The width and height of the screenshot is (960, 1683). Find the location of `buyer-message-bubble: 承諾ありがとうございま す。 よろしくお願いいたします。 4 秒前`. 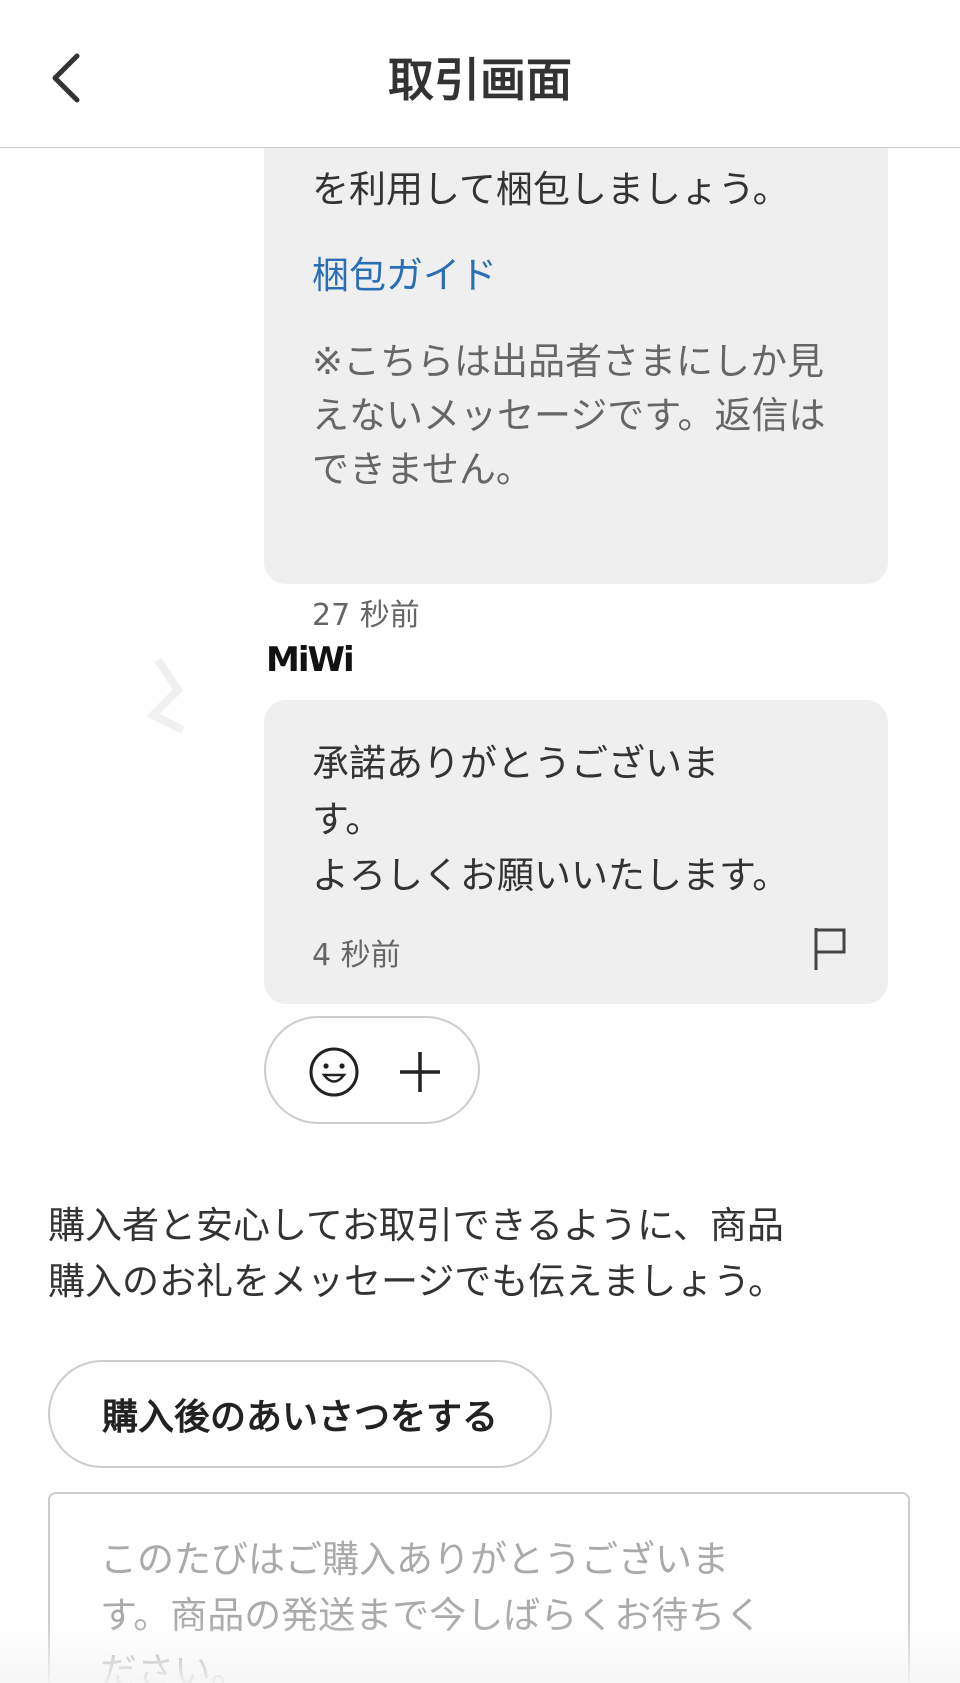

buyer-message-bubble: 承諾ありがとうございま す。 よろしくお願いいたします。 4 秒前 is located at coordinates (576, 852).